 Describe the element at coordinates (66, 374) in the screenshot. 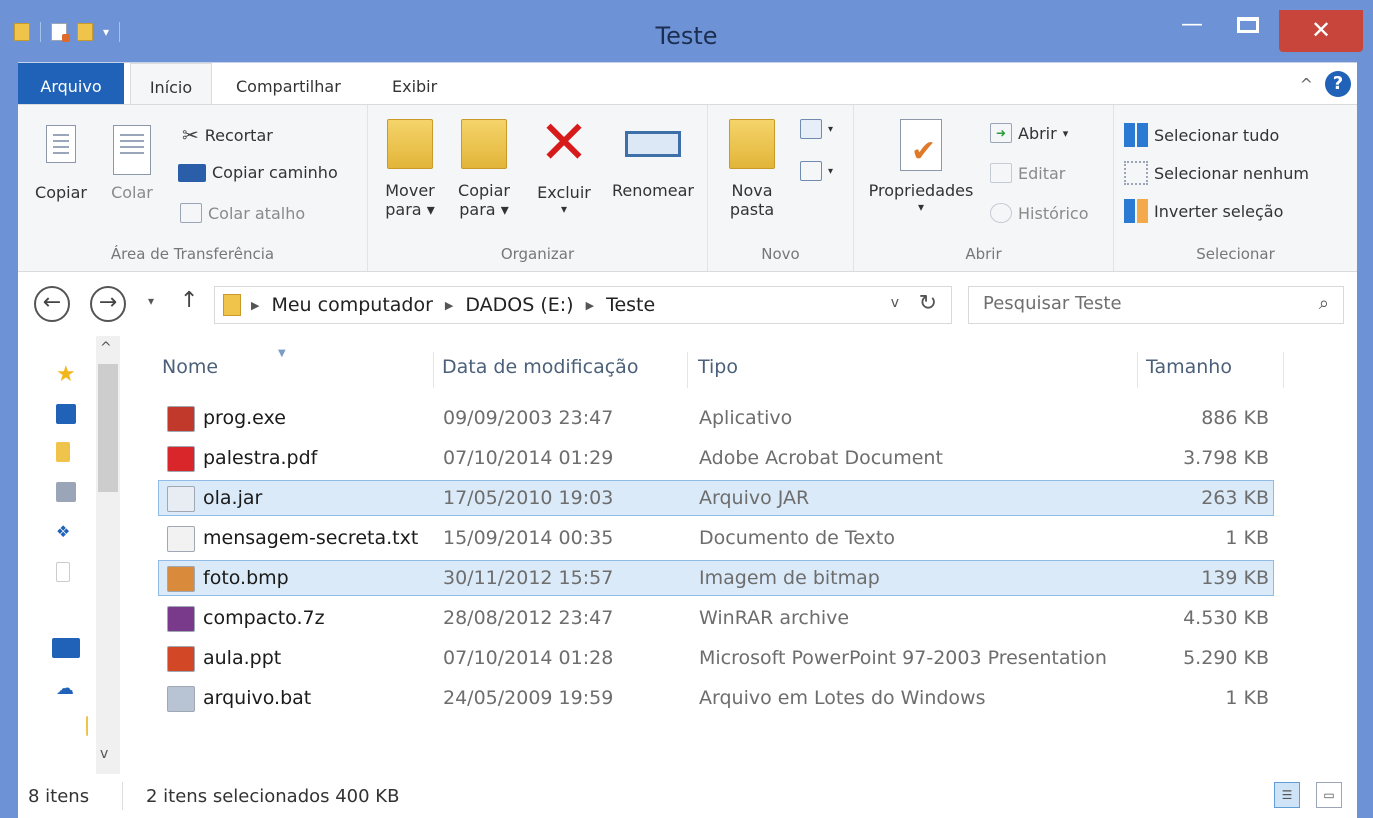

I see `favorites-star-icon: ★` at that location.